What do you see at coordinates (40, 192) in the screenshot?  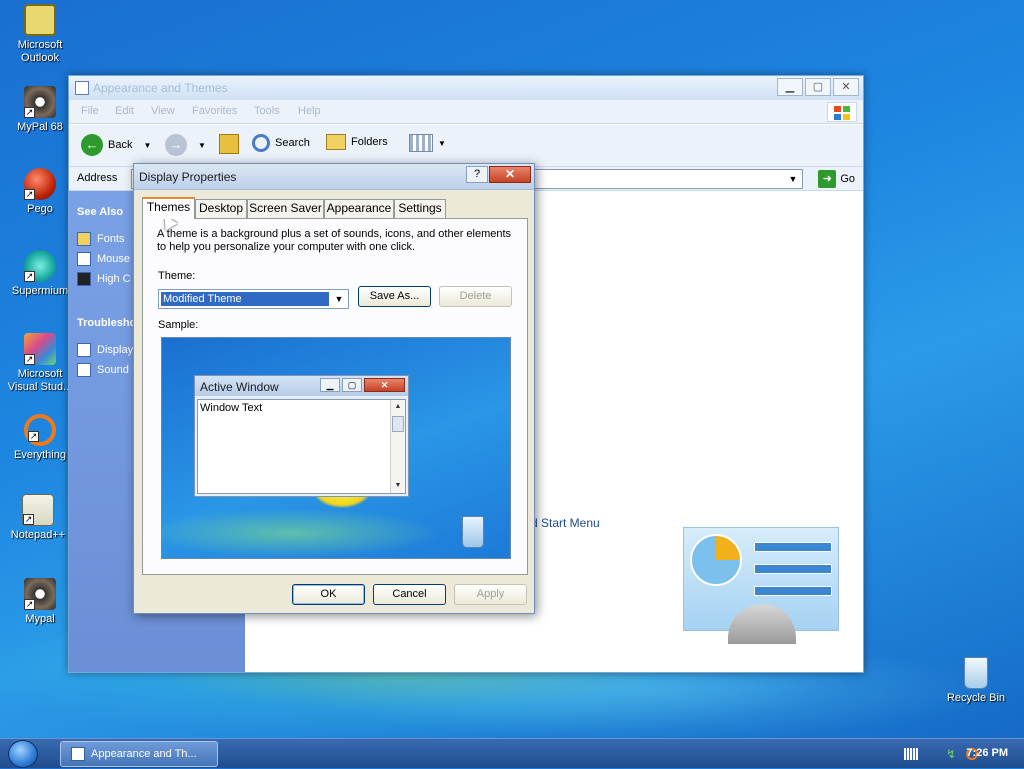 I see `desktop-icon-pego: ↗ Pego` at bounding box center [40, 192].